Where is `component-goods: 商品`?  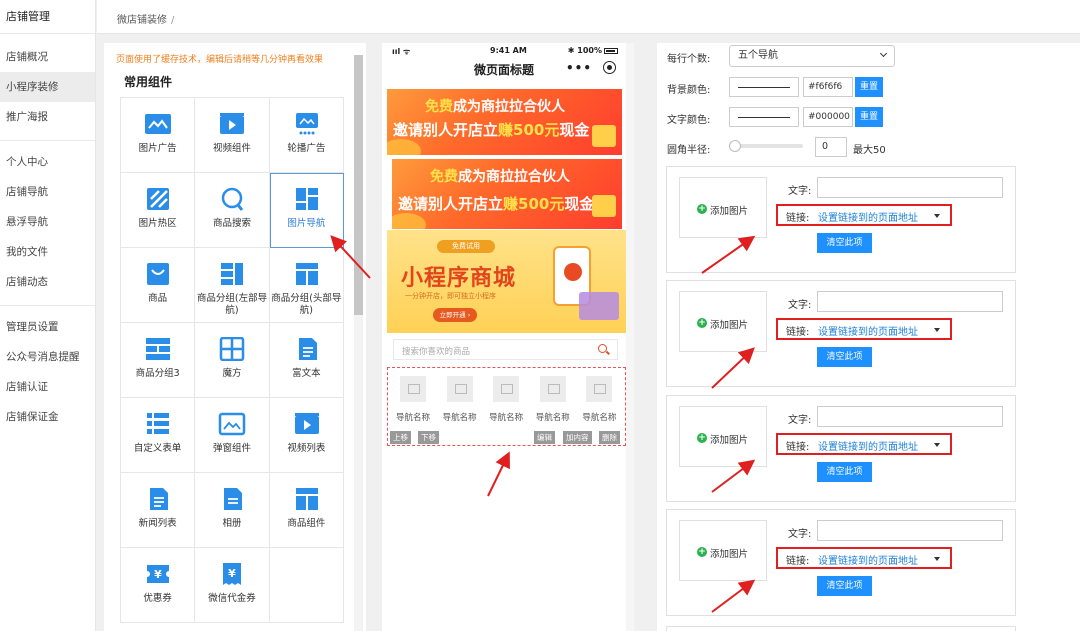
component-goods: 商品 is located at coordinates (158, 285).